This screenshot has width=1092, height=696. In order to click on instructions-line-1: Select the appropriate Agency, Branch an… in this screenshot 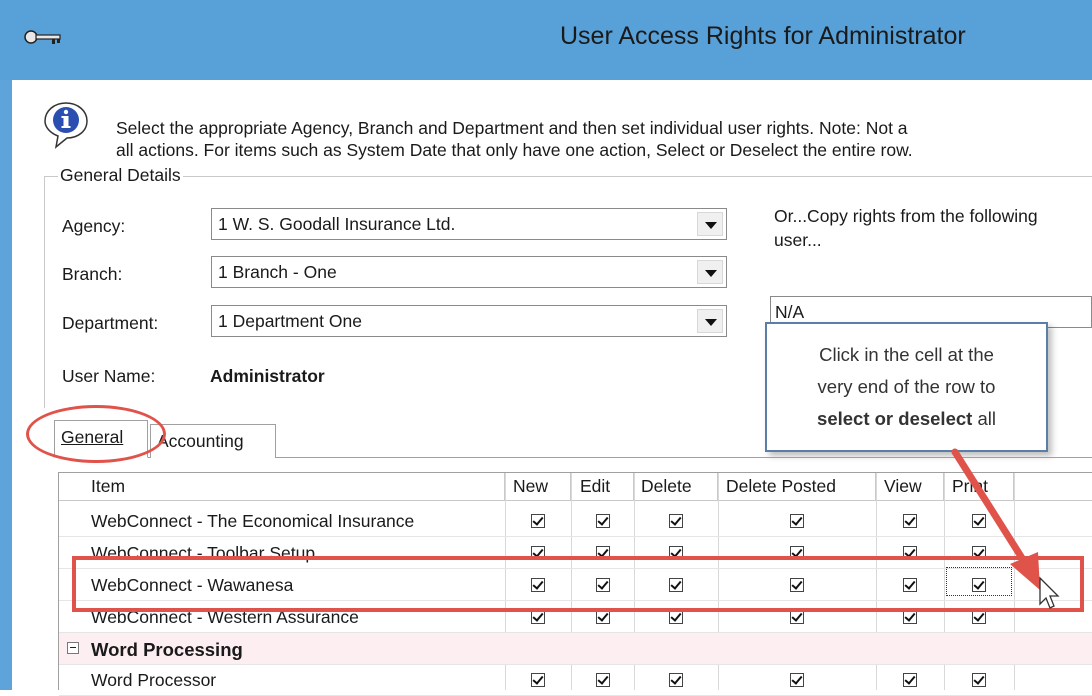, I will do `click(512, 128)`.